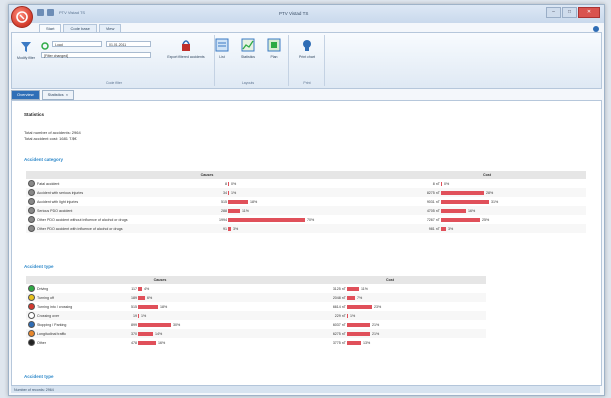  What do you see at coordinates (48, 183) in the screenshot?
I see `row-label: Fatal accident` at bounding box center [48, 183].